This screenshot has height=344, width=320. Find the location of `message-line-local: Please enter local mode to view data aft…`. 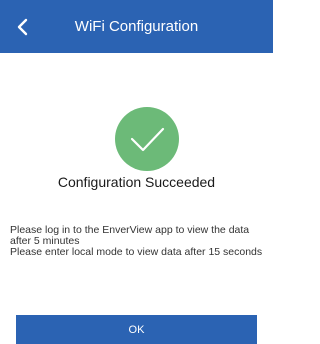

message-line-local: Please enter local mode to view data aft… is located at coordinates (136, 252).